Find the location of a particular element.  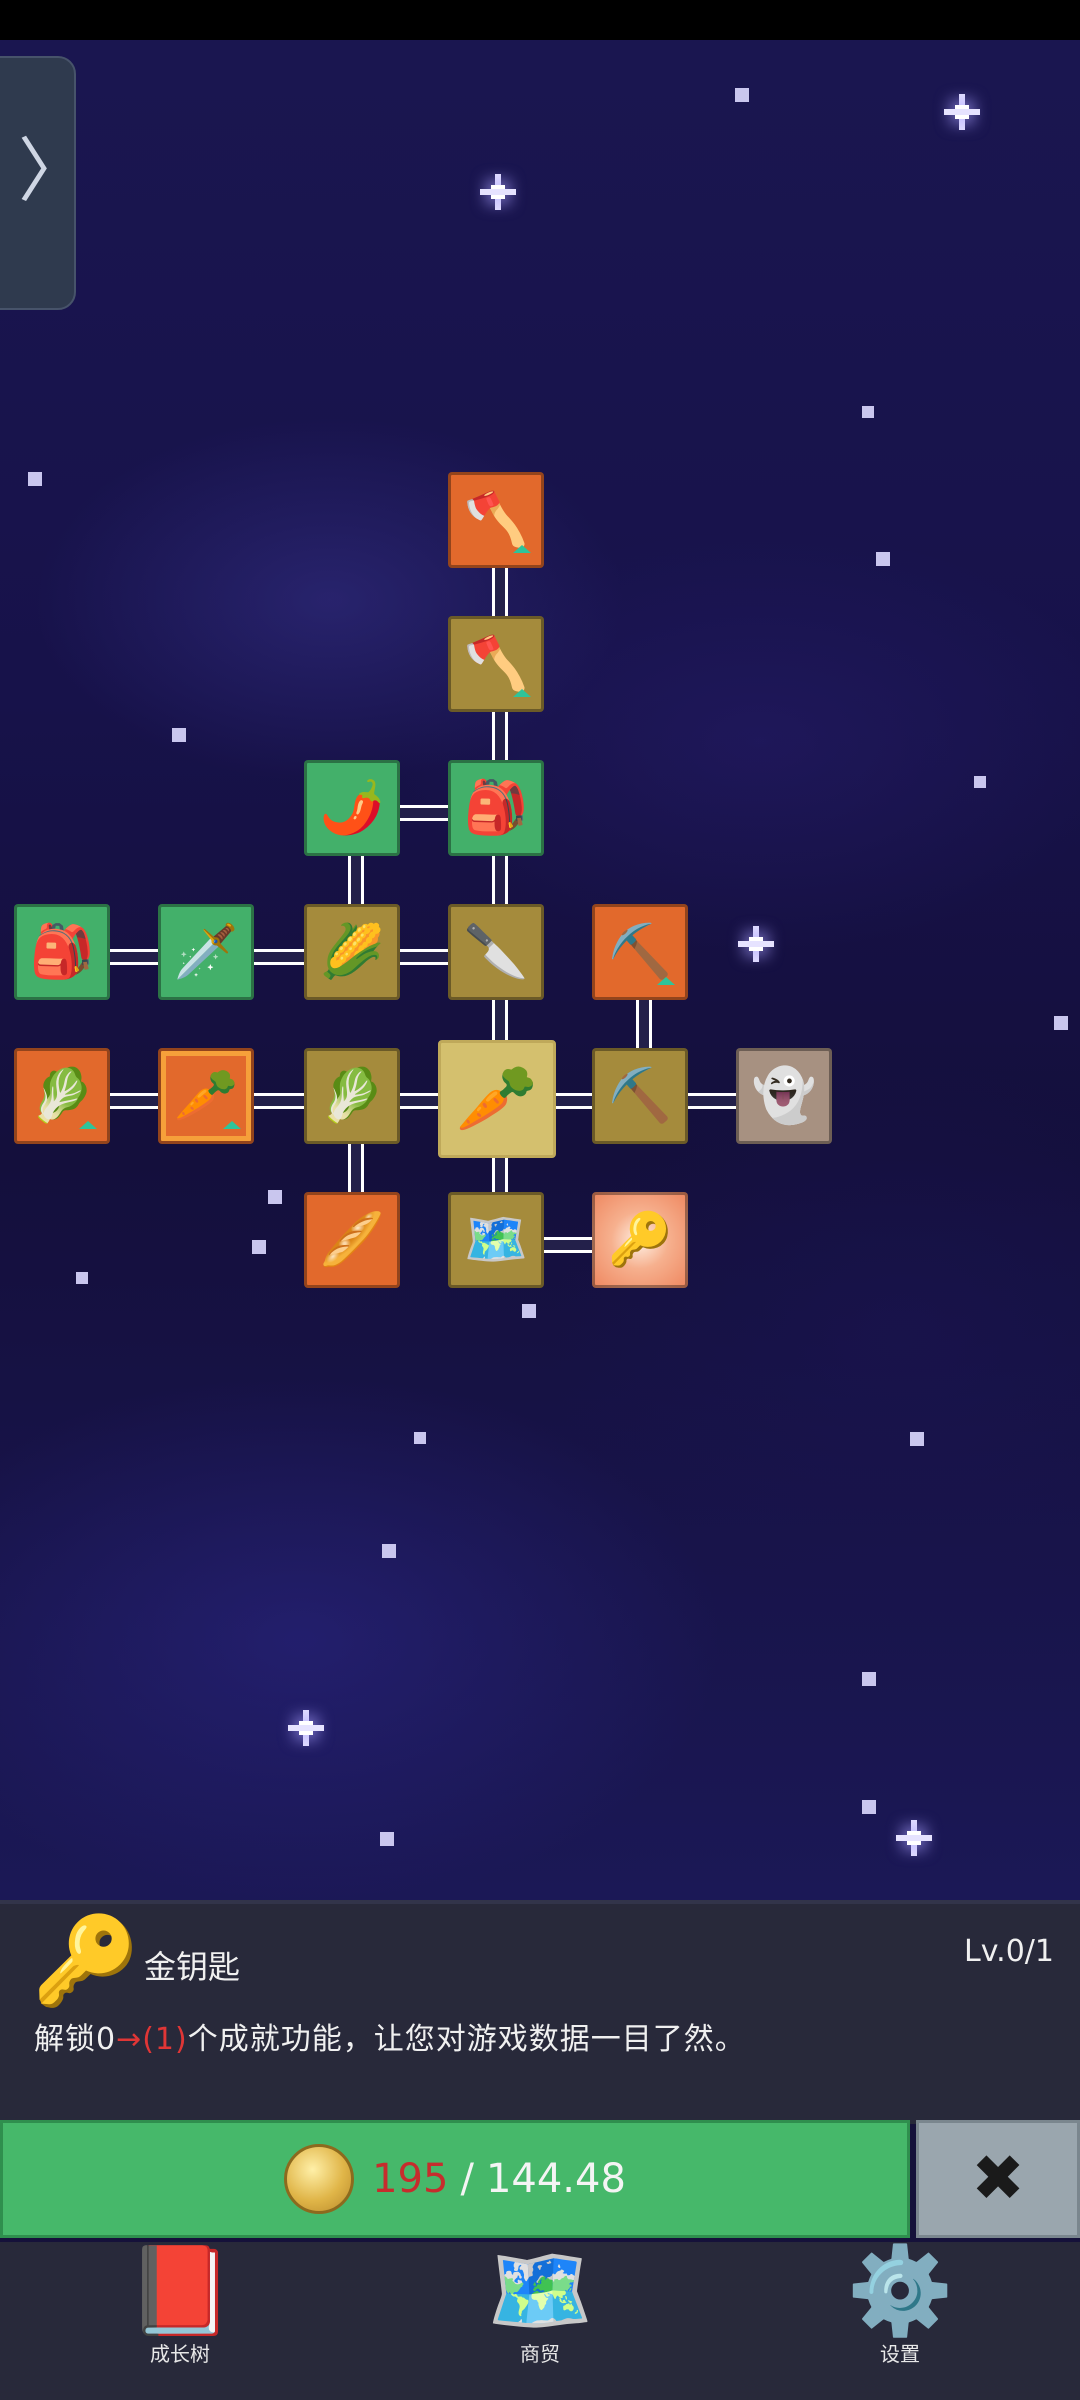

nav-label: 商贸 is located at coordinates (540, 2354).